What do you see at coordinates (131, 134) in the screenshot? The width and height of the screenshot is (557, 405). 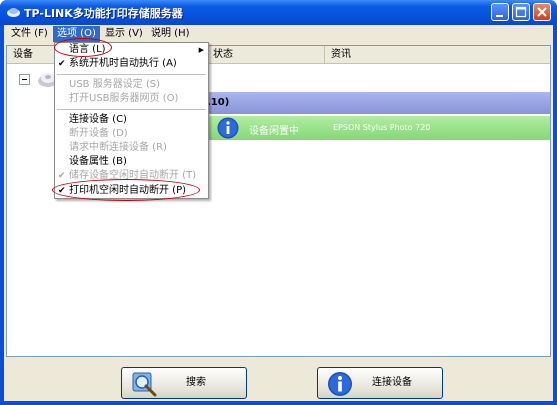 I see `menu-item-disconnect-device: 断开设备 (D)` at bounding box center [131, 134].